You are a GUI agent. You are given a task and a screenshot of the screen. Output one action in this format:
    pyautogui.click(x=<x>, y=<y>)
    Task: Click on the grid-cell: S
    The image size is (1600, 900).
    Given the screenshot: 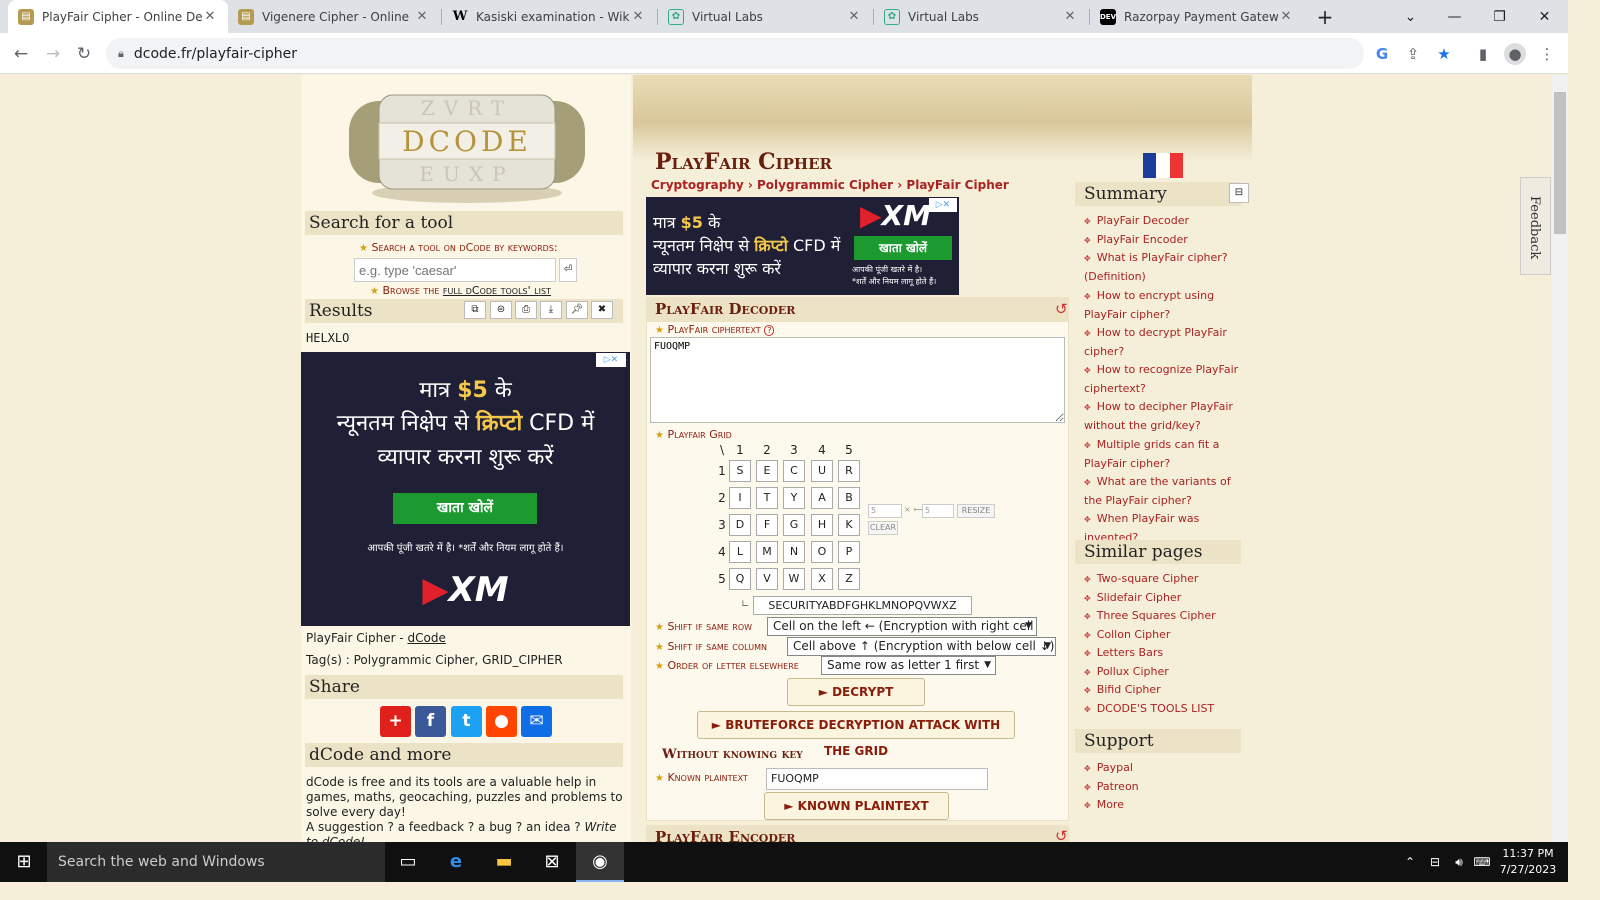 What is the action you would take?
    pyautogui.click(x=740, y=471)
    